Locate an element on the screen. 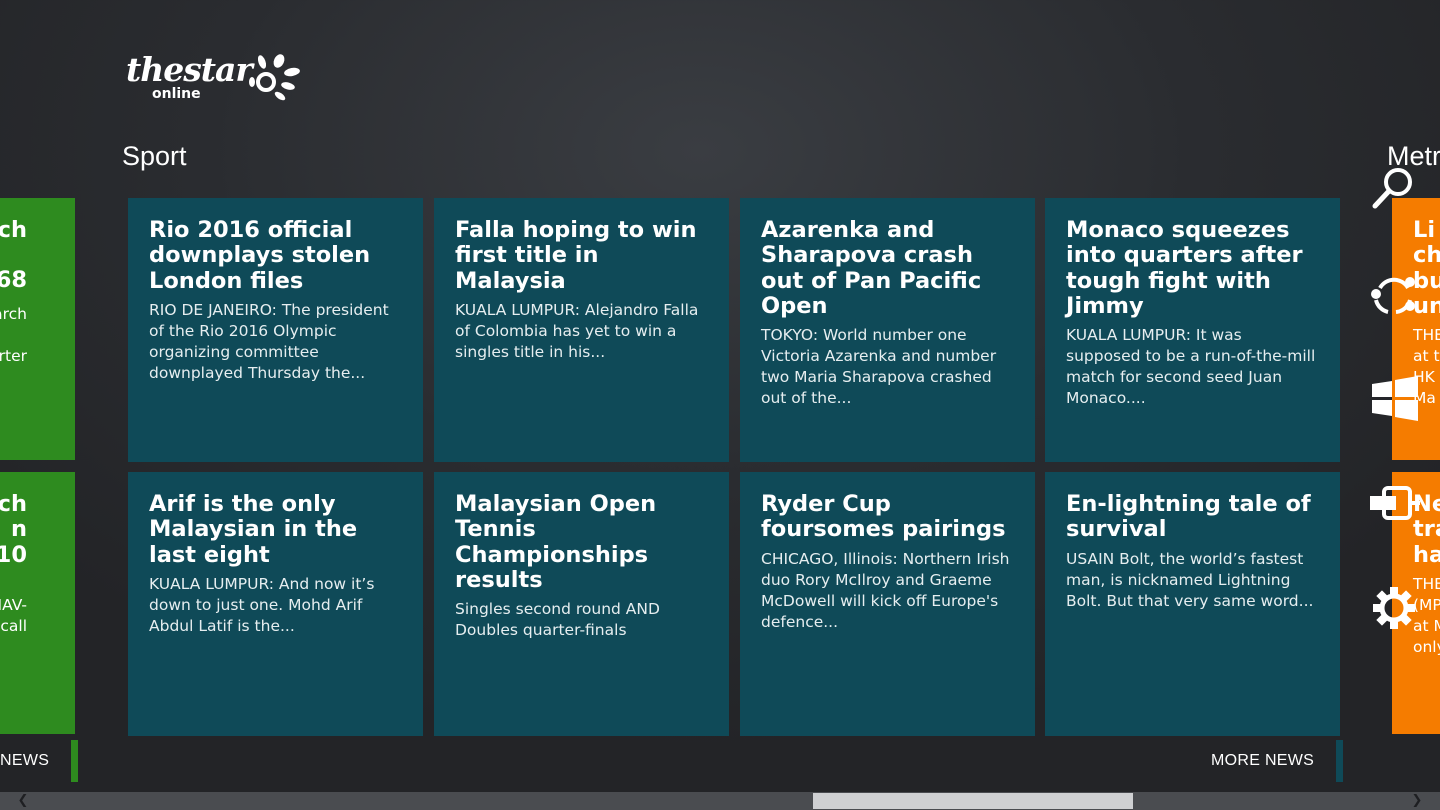 The height and width of the screenshot is (810, 1440). scroll-right-arrow-icon: ❯ is located at coordinates (1417, 801).